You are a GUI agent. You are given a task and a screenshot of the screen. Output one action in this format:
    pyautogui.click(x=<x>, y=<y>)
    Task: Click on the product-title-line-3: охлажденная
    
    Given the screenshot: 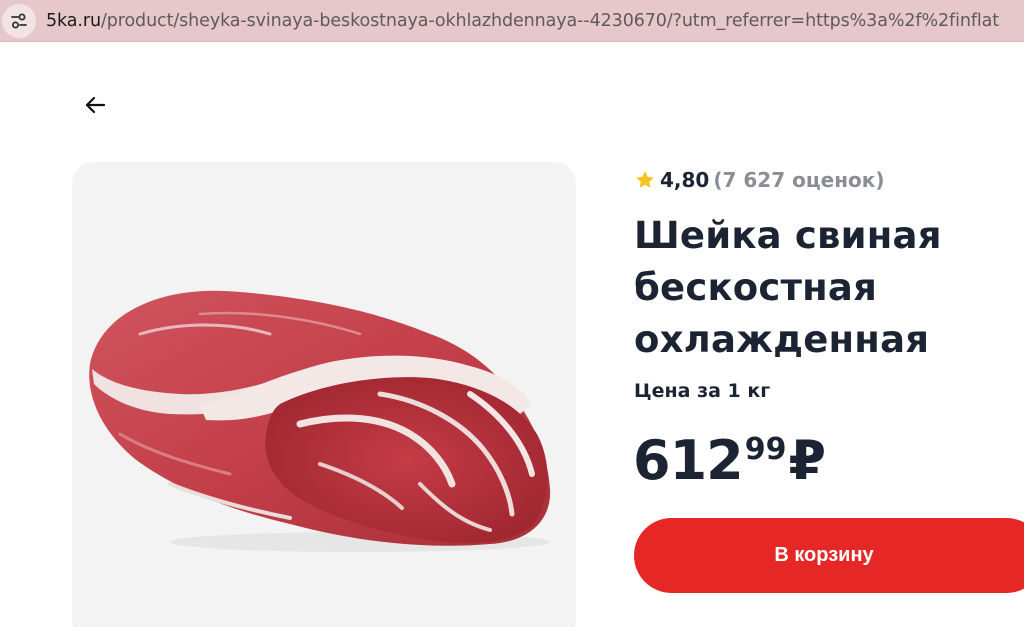 What is the action you would take?
    pyautogui.click(x=782, y=339)
    